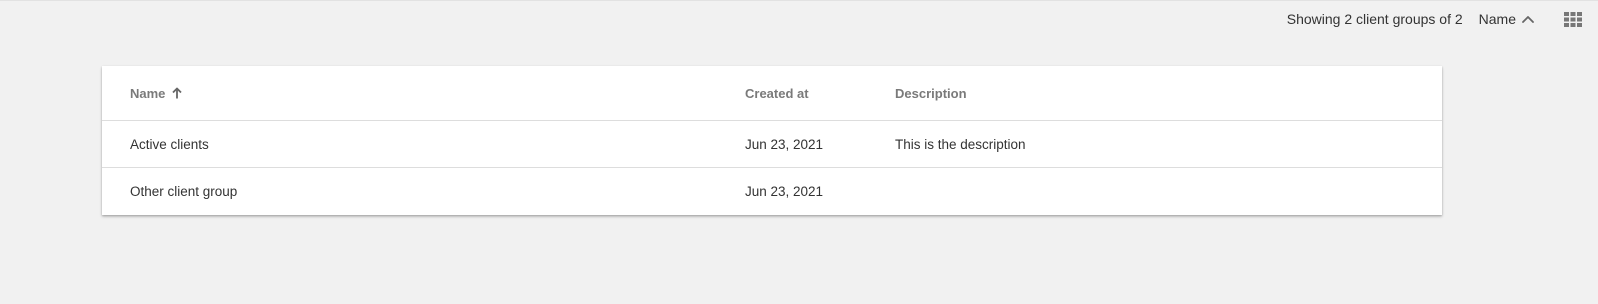 This screenshot has height=304, width=1598. I want to click on column-header-created-at: Created at, so click(820, 93).